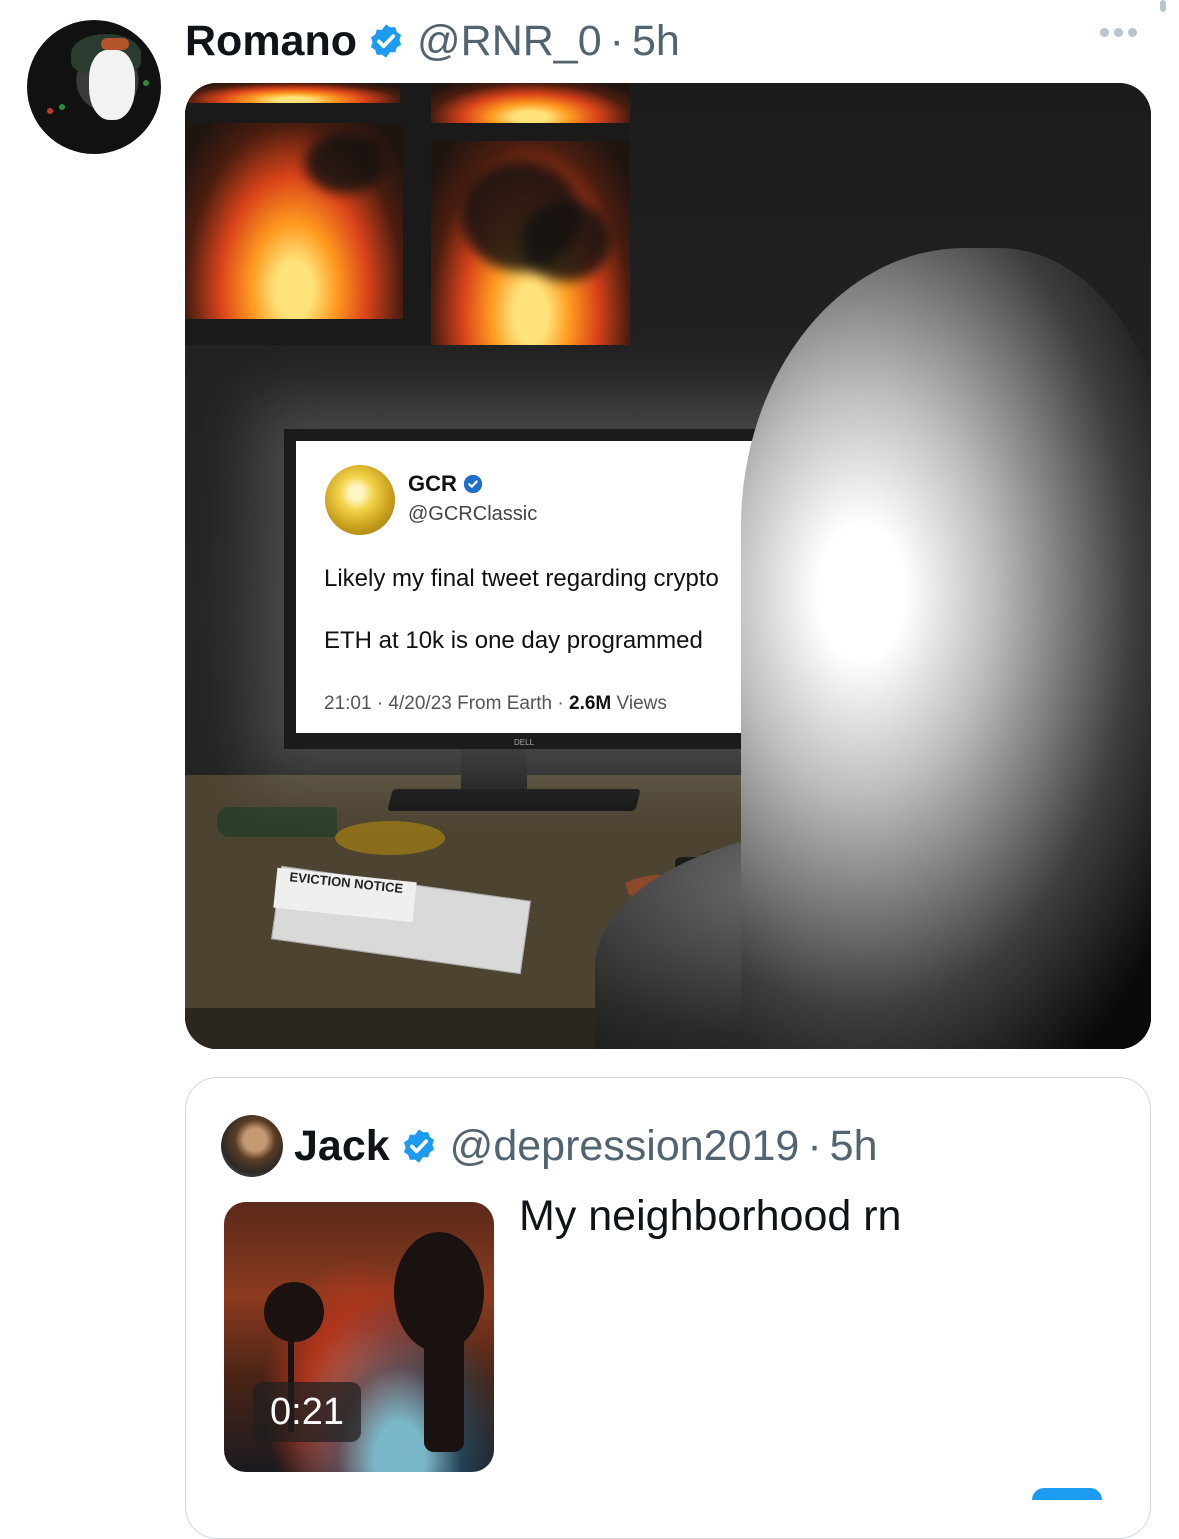 This screenshot has height=1539, width=1179. Describe the element at coordinates (407, 214) in the screenshot. I see `burning-window` at that location.